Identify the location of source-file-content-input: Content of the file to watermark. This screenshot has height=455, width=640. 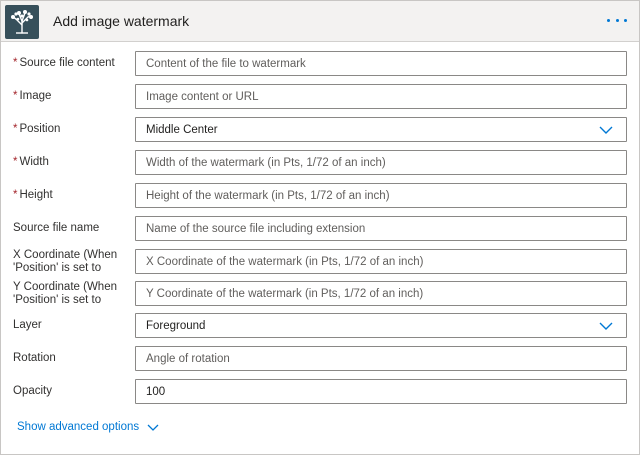
(381, 63).